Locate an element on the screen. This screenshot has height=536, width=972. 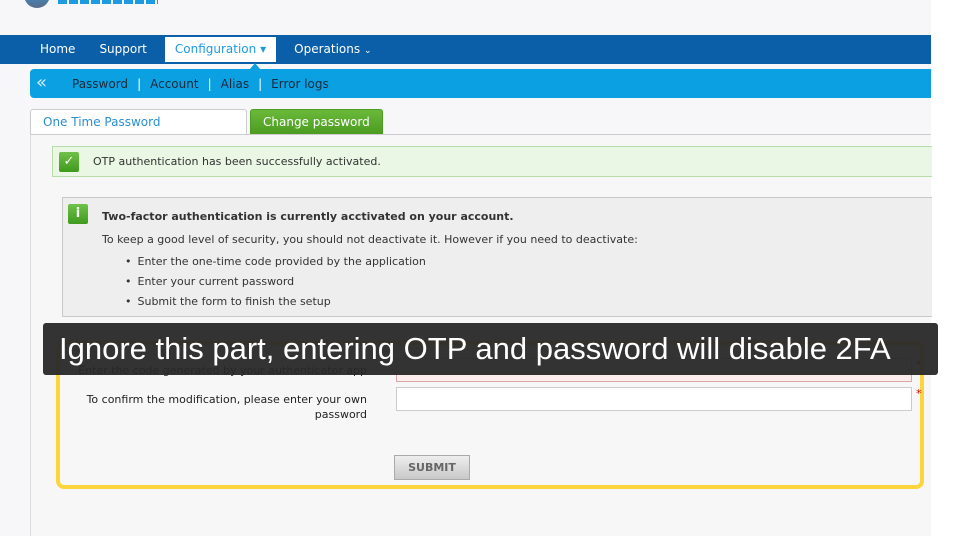
subnav-account: Account is located at coordinates (174, 84).